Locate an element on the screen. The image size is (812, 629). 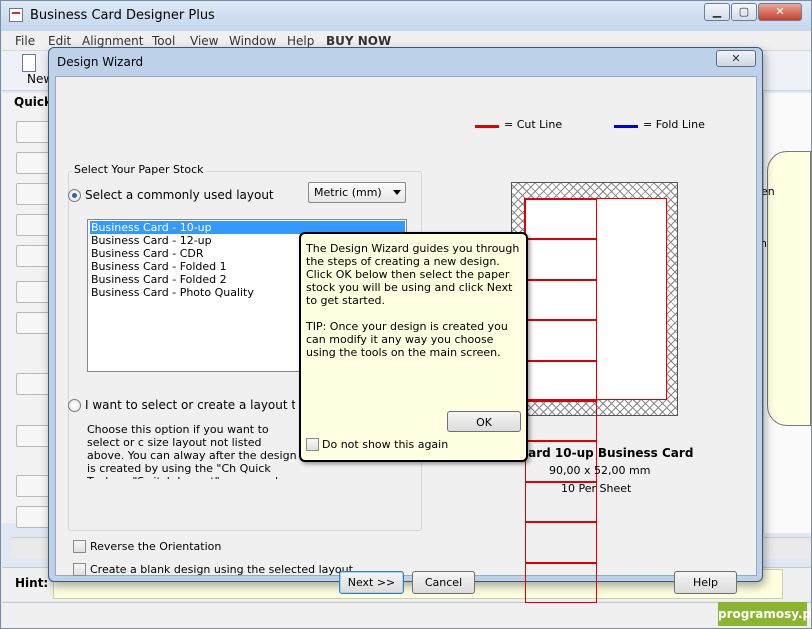
preview-per-sheet: 10 Per Sheet is located at coordinates (596, 488).